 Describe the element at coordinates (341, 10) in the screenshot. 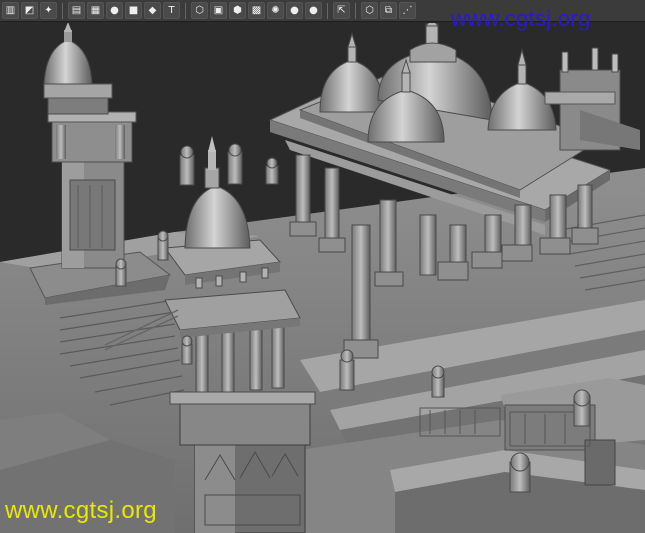

I see `select-icon: ⇱` at that location.